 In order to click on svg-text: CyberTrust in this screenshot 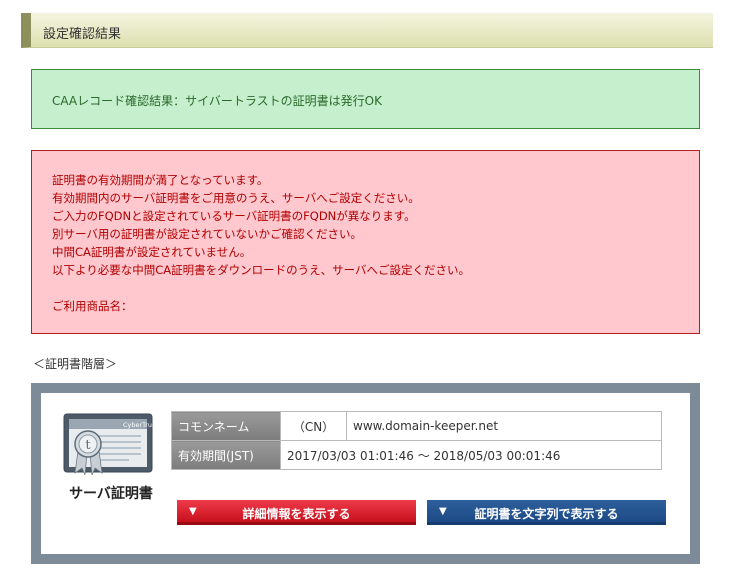, I will do `click(140, 425)`.